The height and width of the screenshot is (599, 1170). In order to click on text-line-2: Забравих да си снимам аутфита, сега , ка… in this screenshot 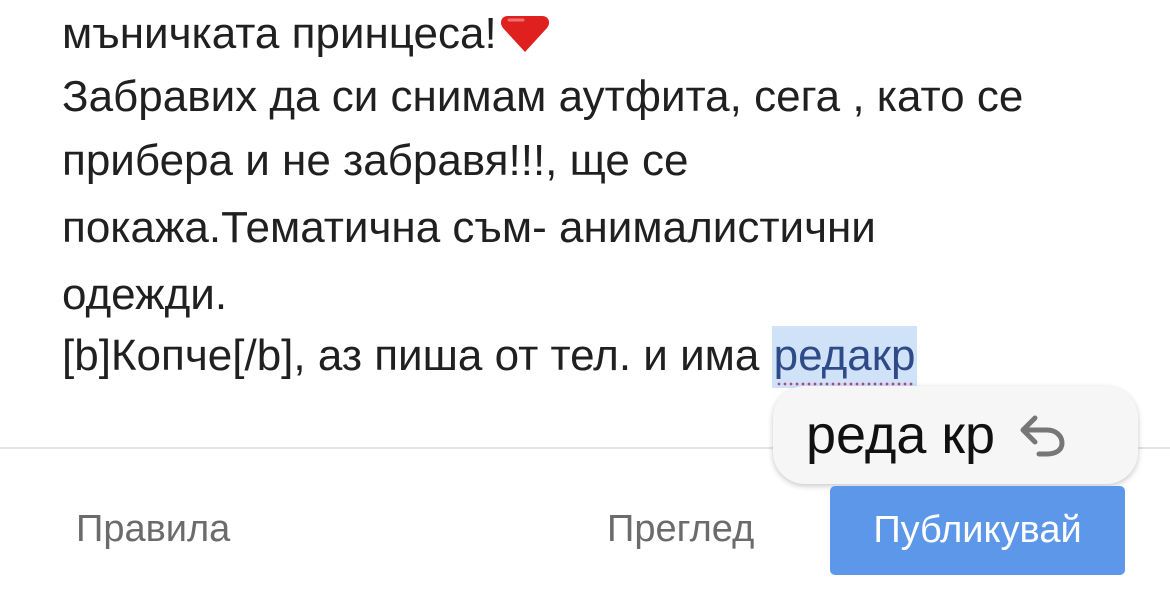, I will do `click(543, 96)`.